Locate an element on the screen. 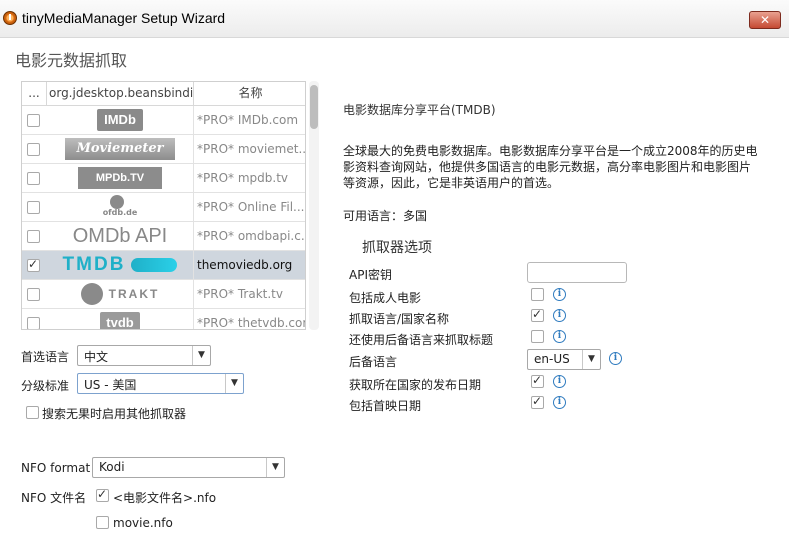  nfo-filename-label: NFO 文件名 is located at coordinates (54, 498).